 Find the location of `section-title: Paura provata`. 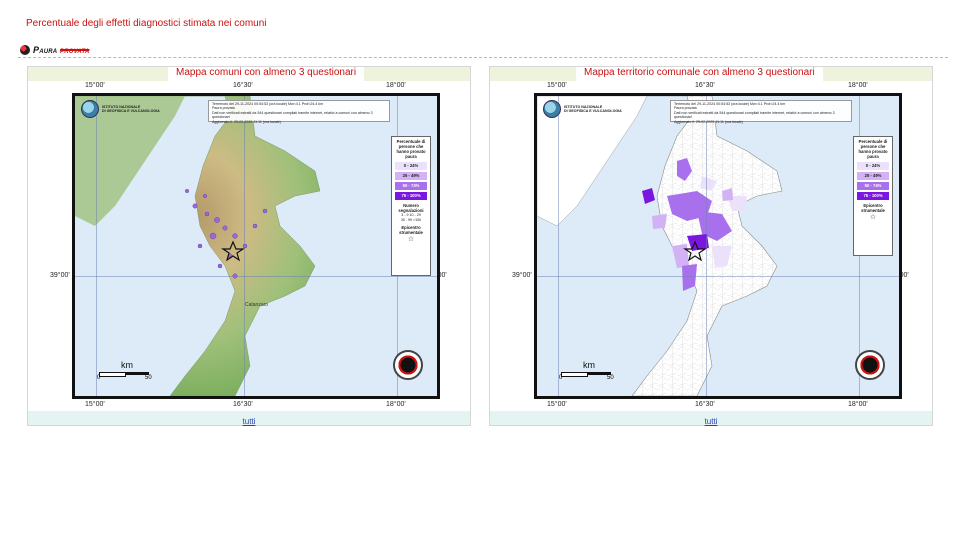

section-title: Paura provata is located at coordinates (61, 50).